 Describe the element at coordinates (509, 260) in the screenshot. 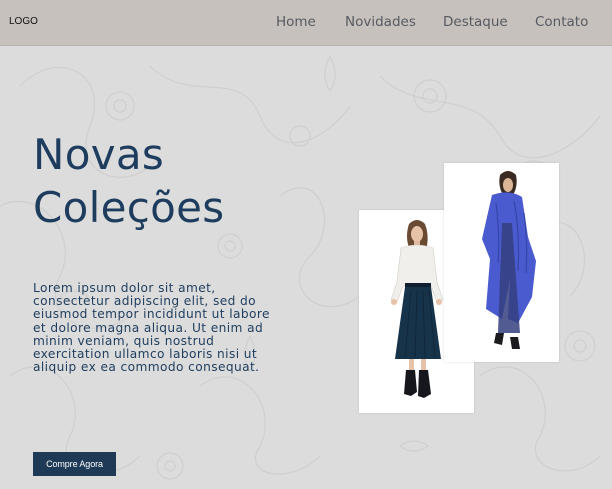

I see `model-illustration` at that location.